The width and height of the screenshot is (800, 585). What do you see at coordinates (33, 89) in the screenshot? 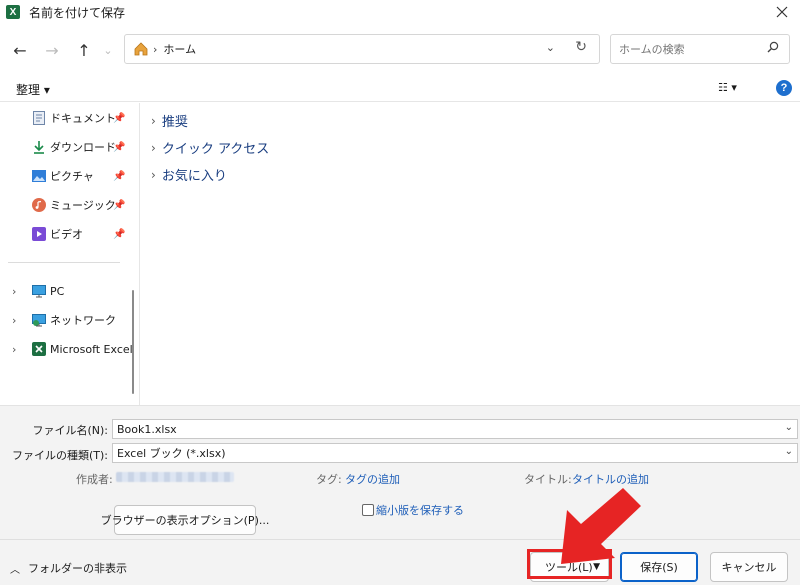
I see `organize-menu-button: 整理 ▾` at bounding box center [33, 89].